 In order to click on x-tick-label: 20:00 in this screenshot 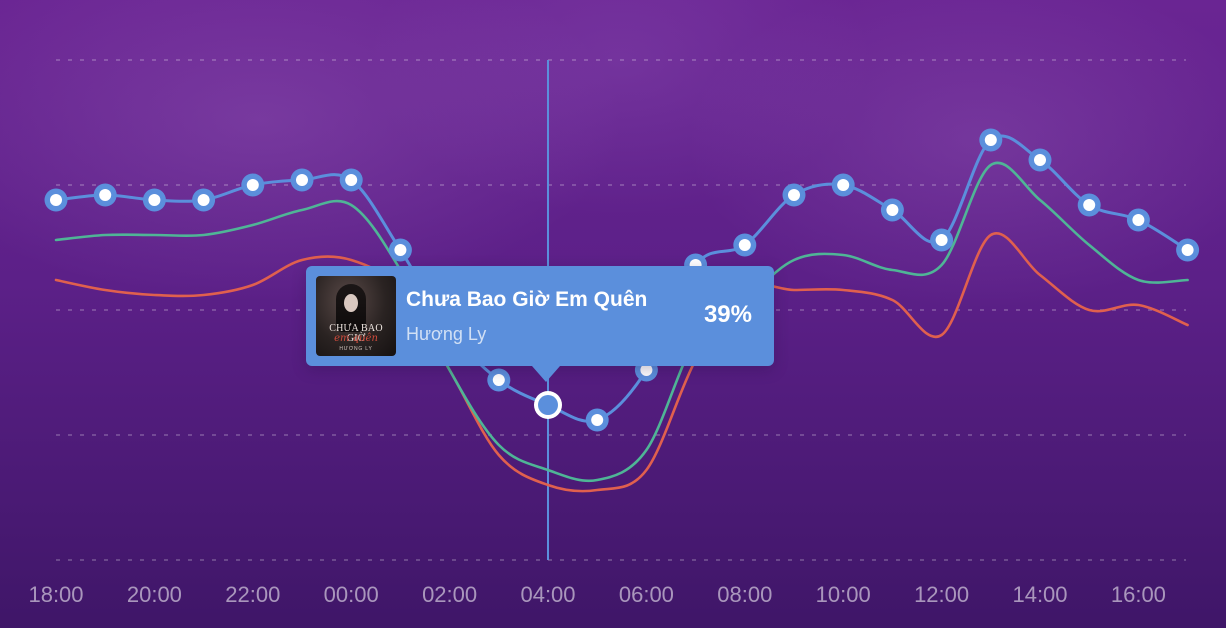, I will do `click(154, 594)`.